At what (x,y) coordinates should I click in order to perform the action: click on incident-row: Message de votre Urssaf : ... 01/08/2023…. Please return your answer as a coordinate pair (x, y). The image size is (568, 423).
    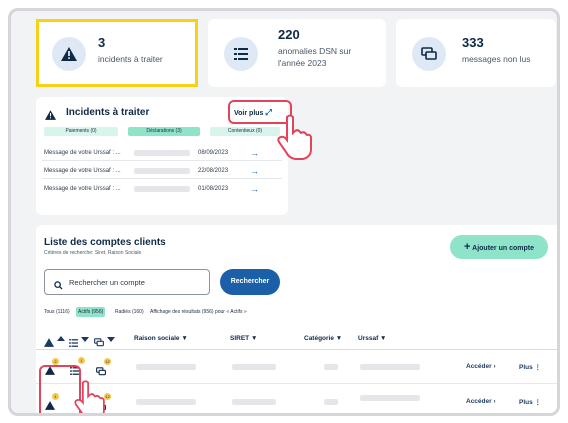
    Looking at the image, I should click on (162, 189).